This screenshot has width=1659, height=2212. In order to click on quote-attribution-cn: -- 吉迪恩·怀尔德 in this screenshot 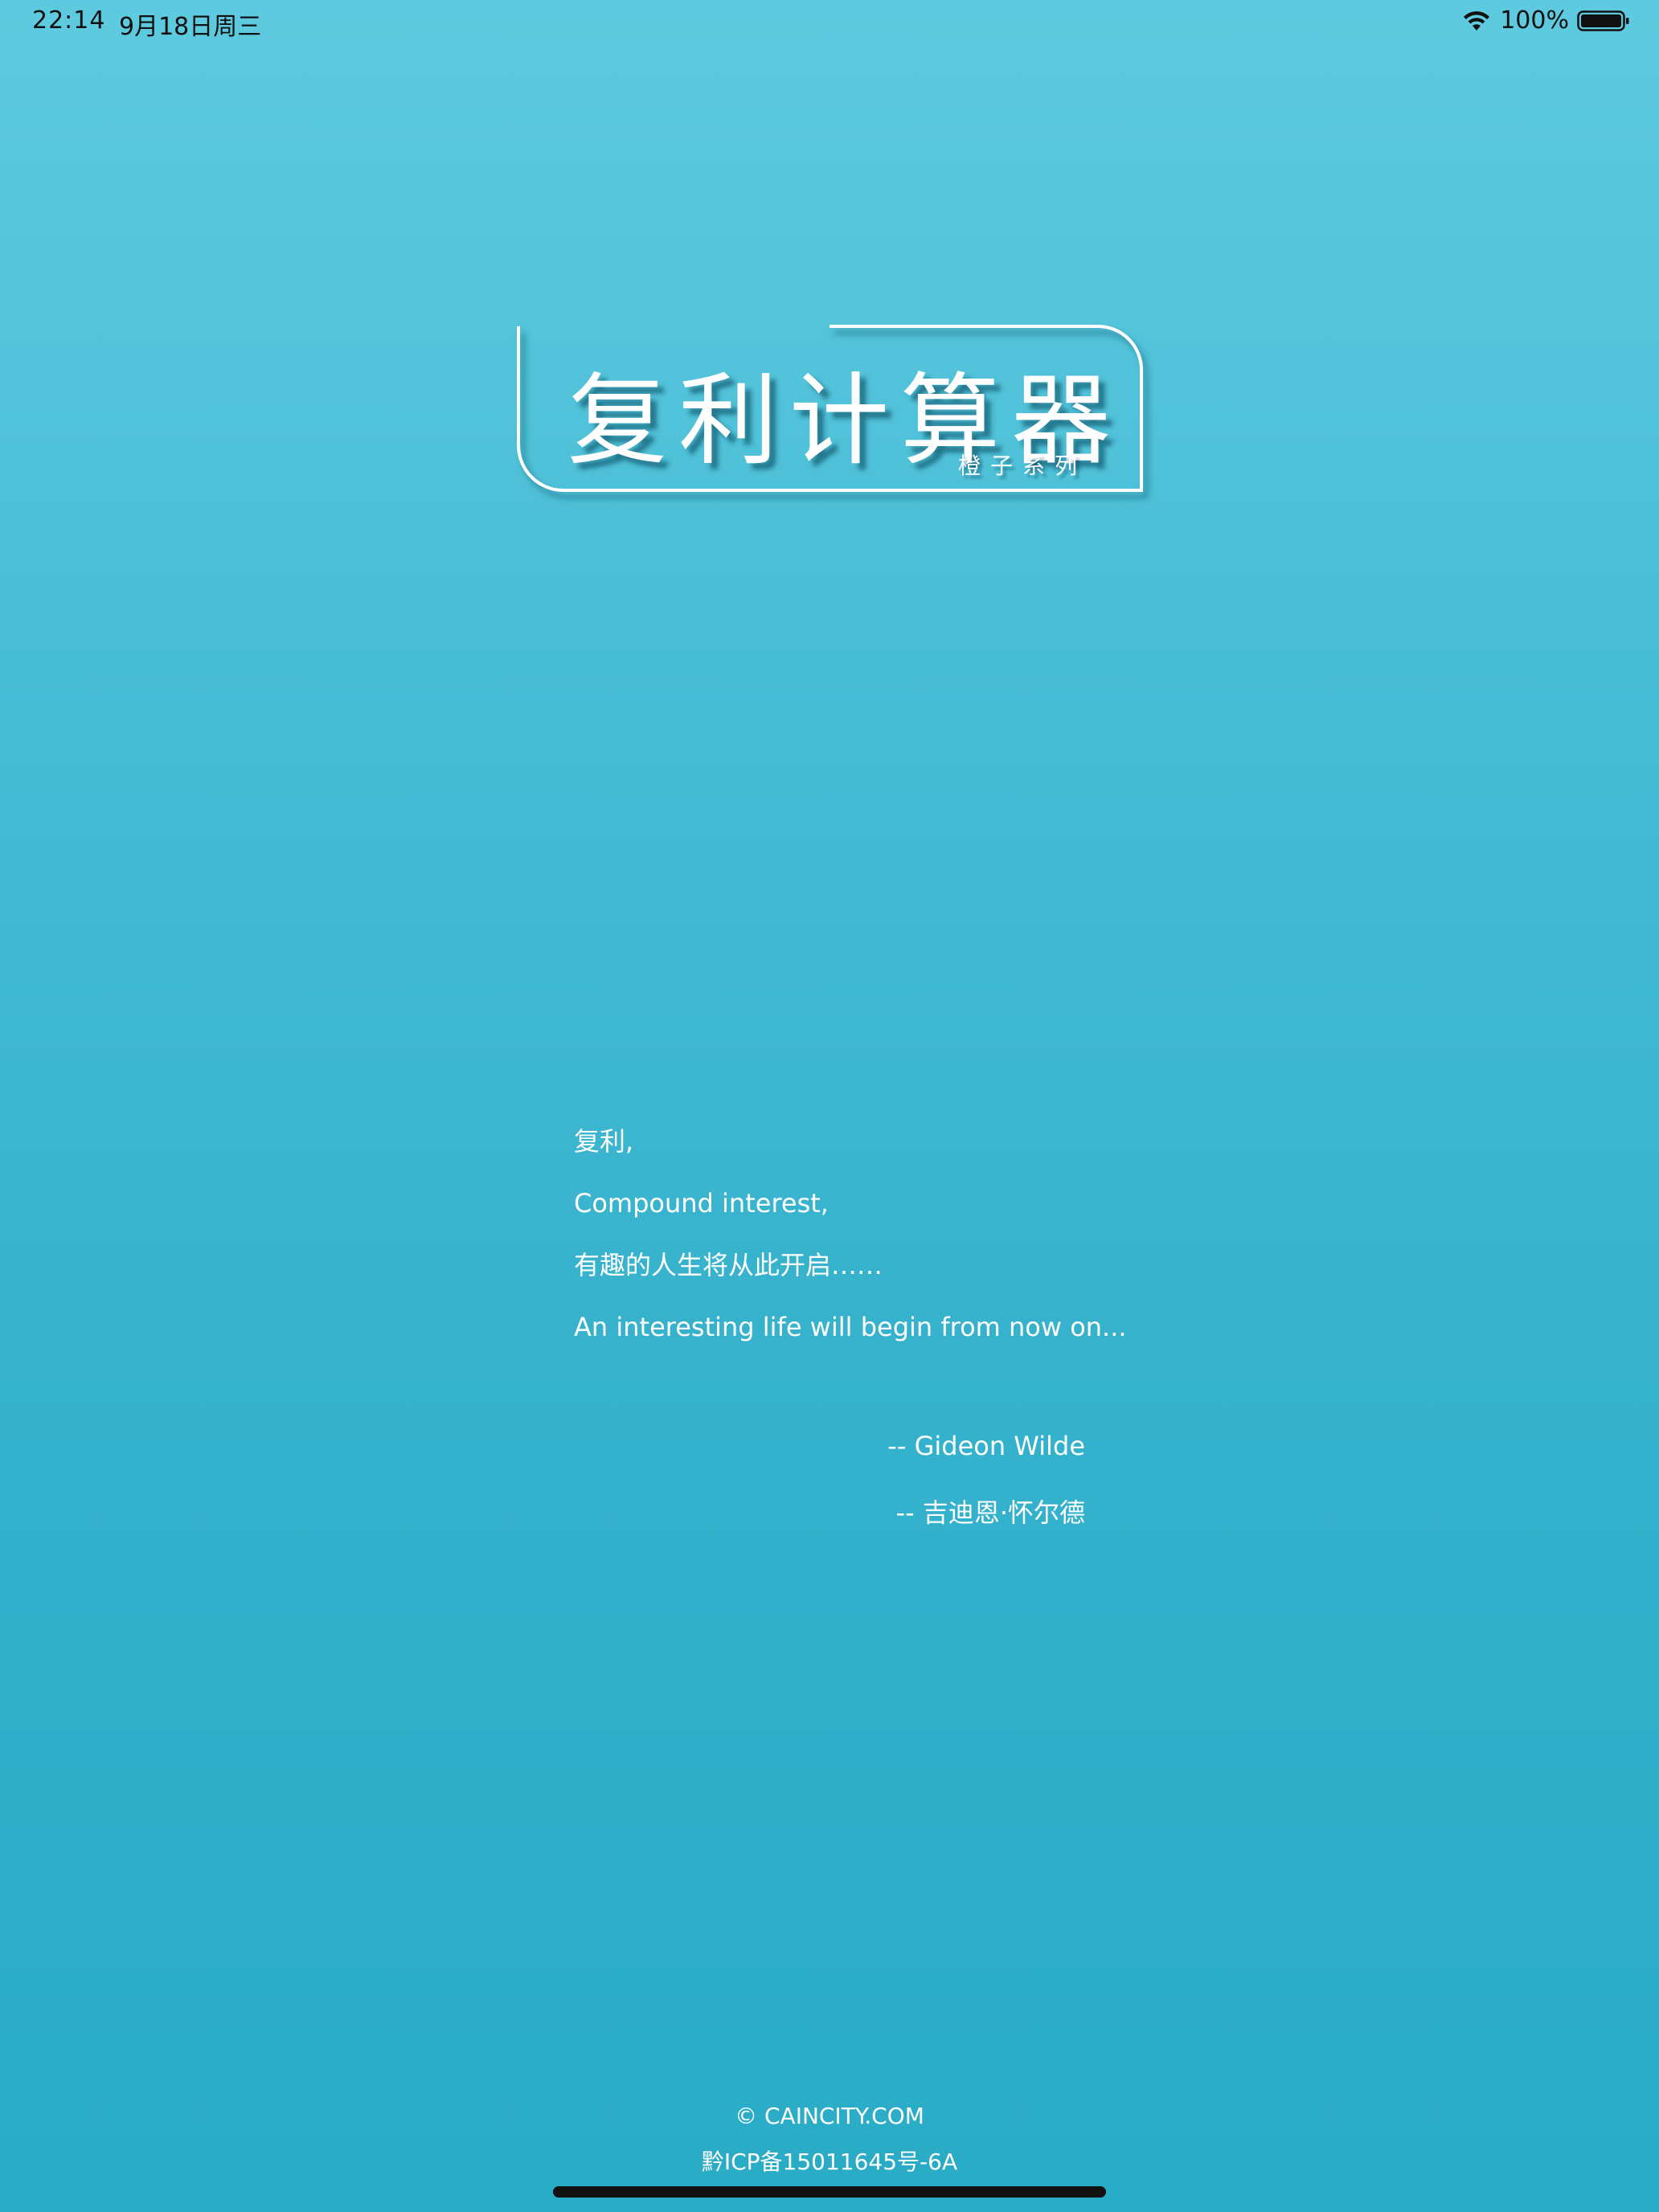, I will do `click(990, 1512)`.